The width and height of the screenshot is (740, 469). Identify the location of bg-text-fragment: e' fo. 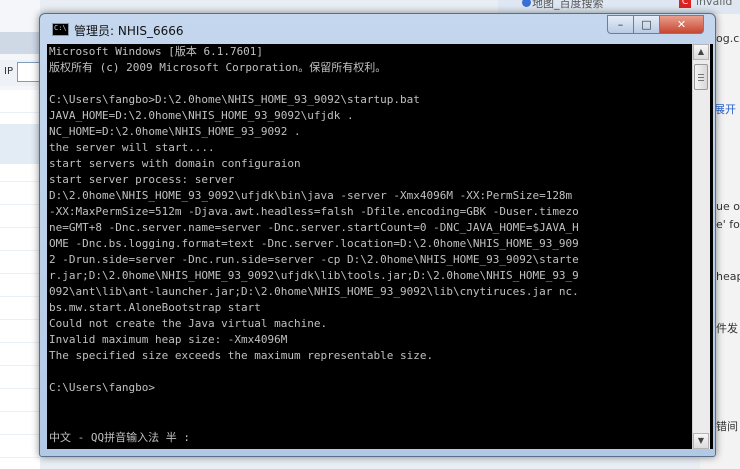
(728, 224).